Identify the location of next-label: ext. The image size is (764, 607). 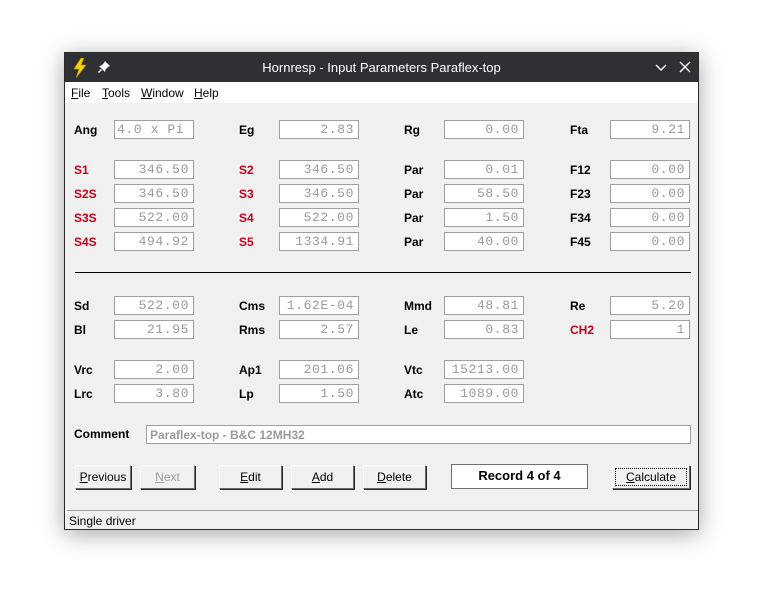
(171, 477).